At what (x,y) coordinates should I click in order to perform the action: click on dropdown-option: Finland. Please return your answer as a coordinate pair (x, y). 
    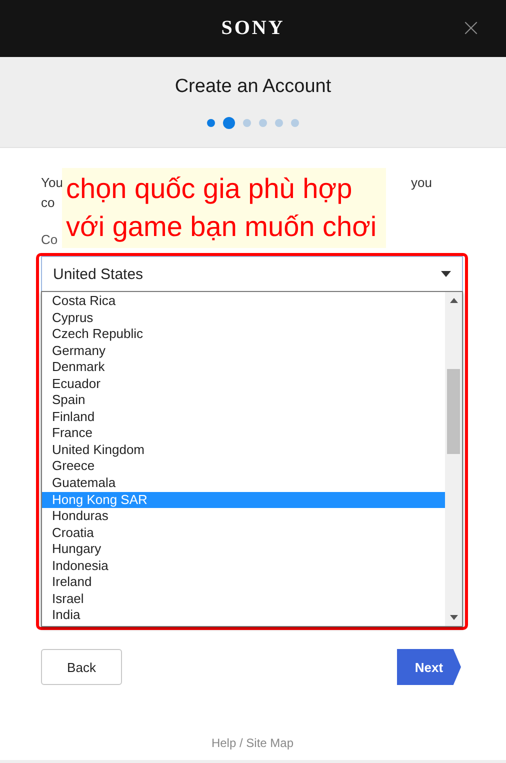
    Looking at the image, I should click on (243, 417).